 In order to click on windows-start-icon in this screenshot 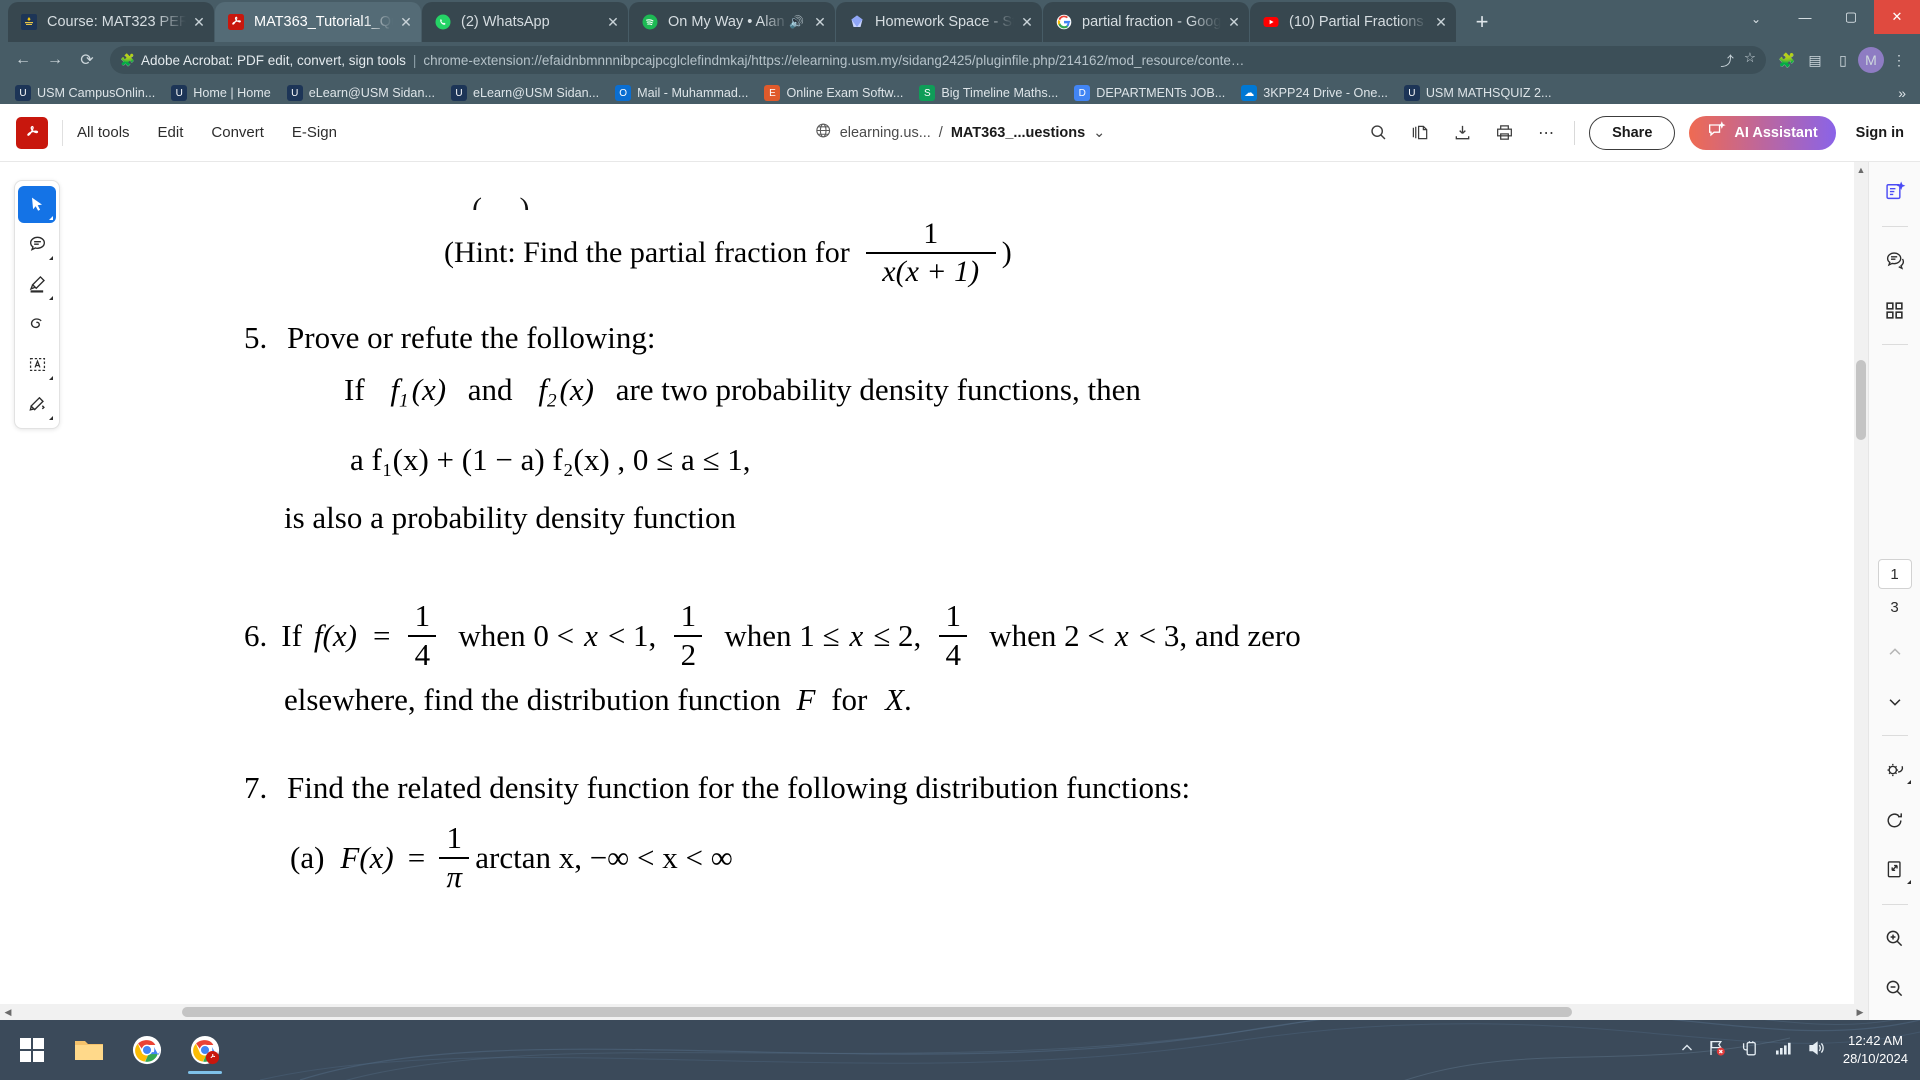, I will do `click(32, 1050)`.